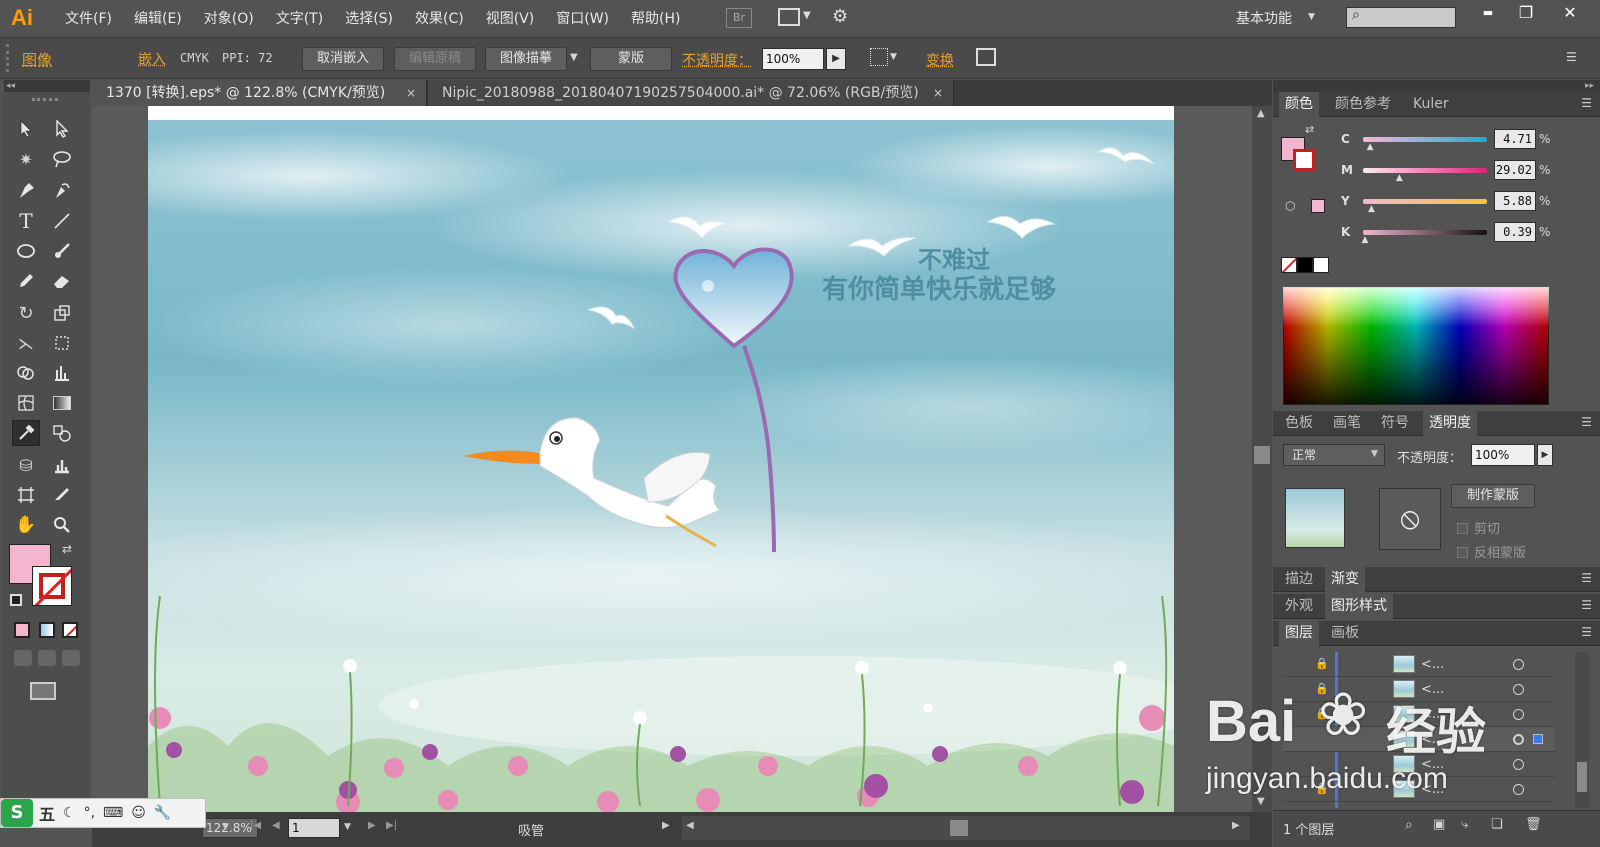 This screenshot has width=1600, height=847. I want to click on restore-button: ❐, so click(1526, 14).